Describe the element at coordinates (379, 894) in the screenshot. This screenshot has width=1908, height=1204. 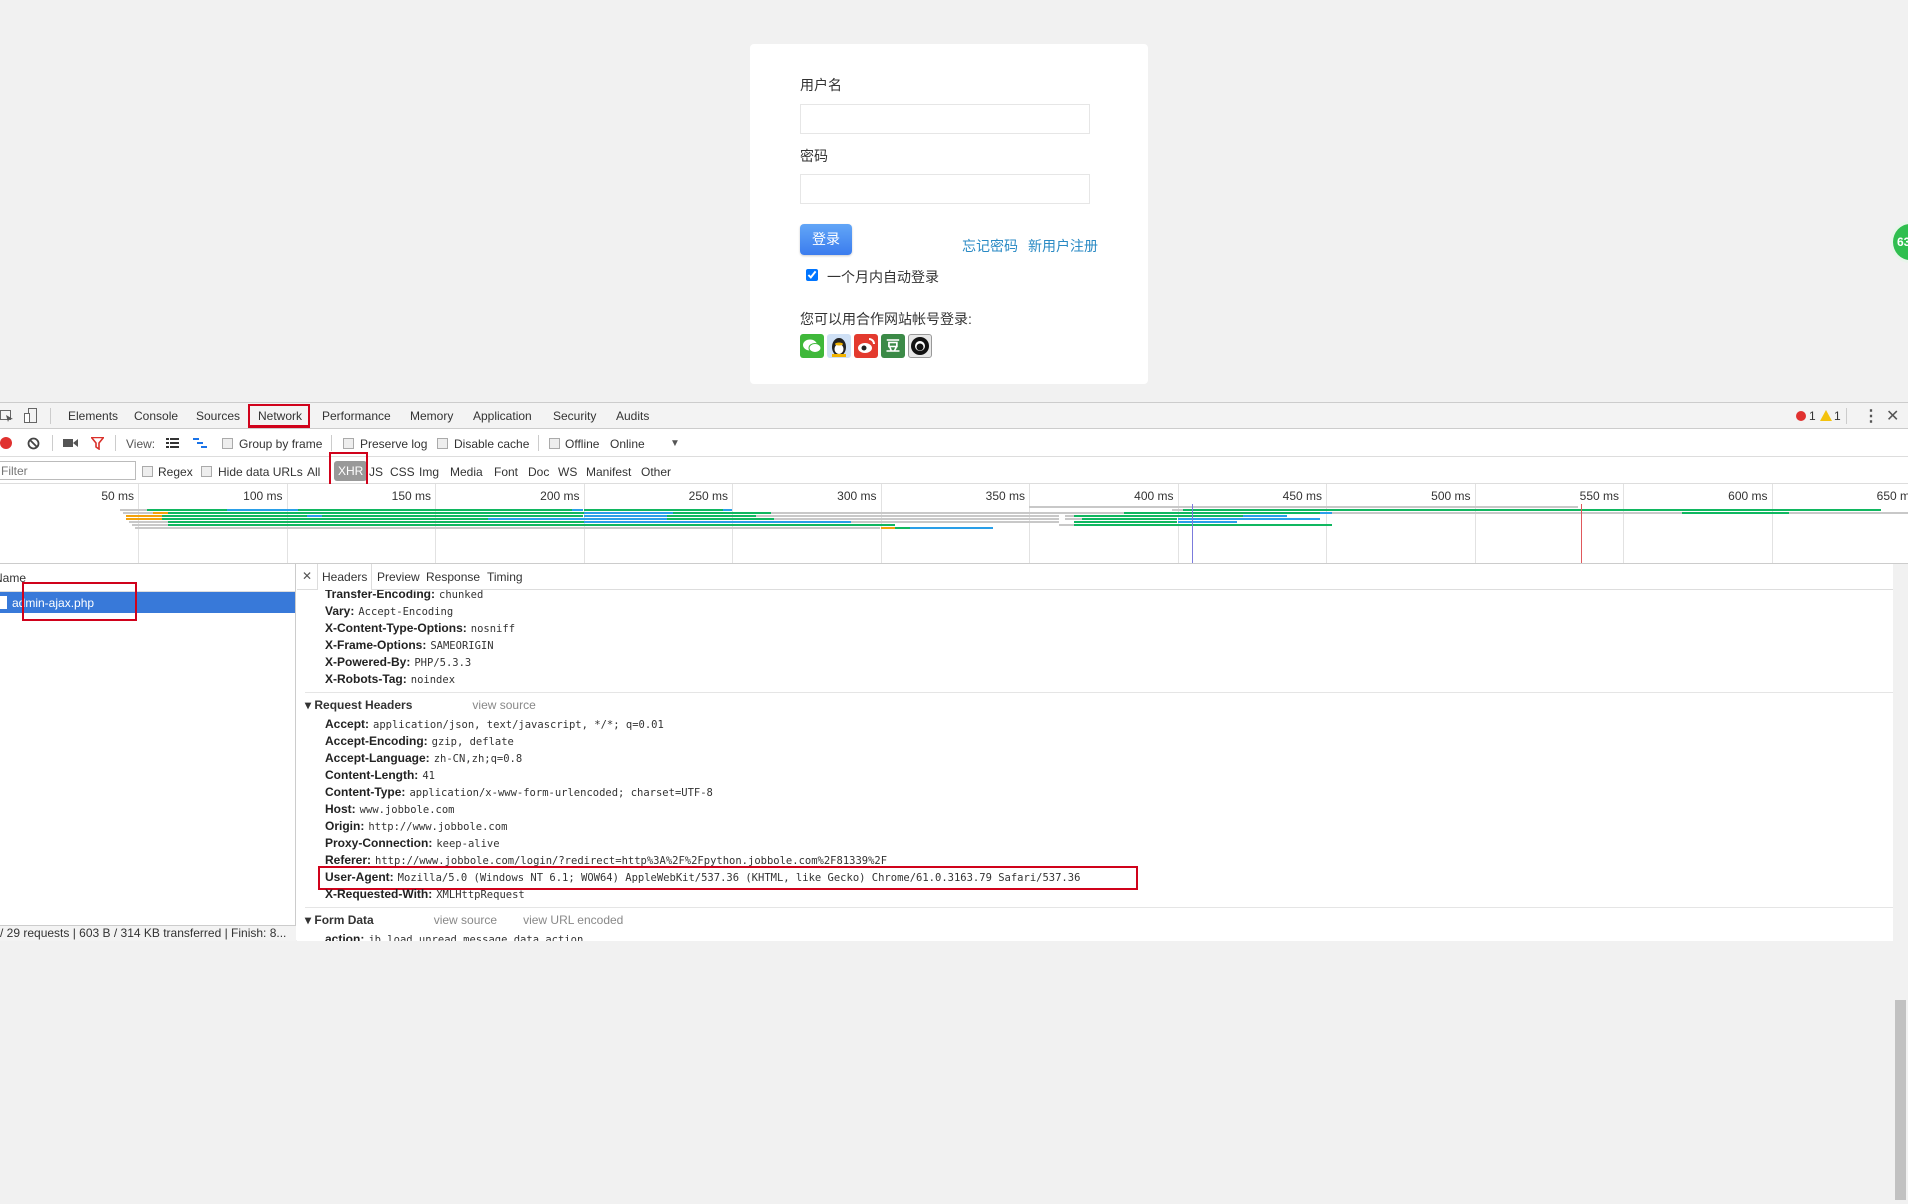
I see `header-name: X-Requested-With:` at that location.